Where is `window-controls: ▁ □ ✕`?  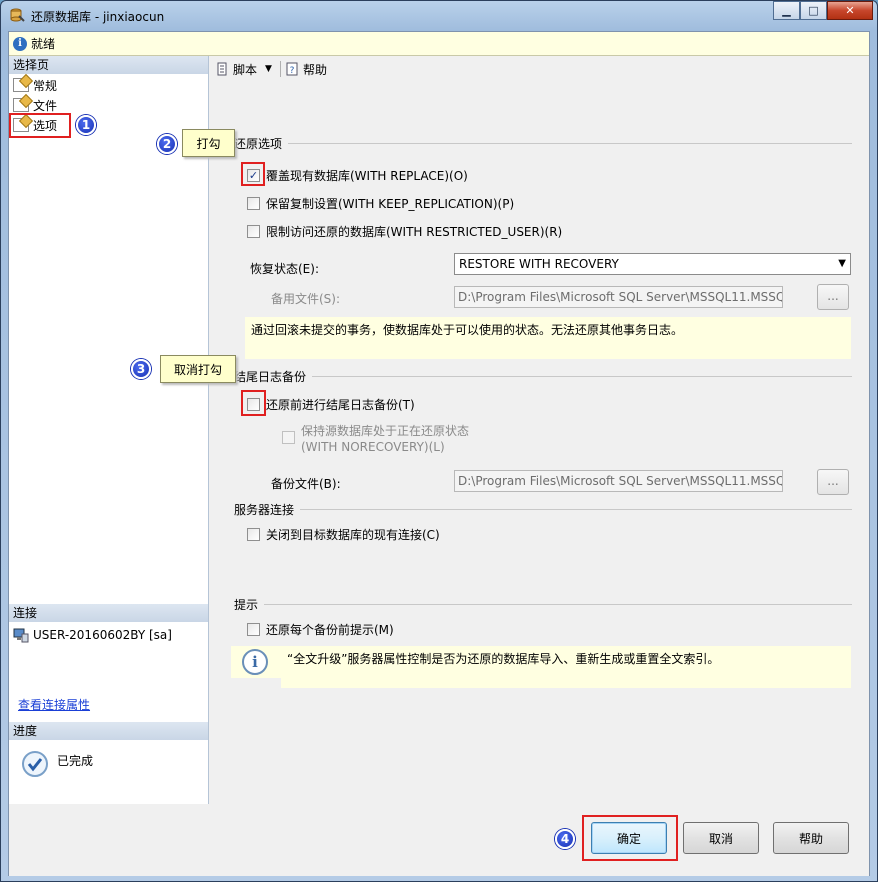
window-controls: ▁ □ ✕ is located at coordinates (823, 10).